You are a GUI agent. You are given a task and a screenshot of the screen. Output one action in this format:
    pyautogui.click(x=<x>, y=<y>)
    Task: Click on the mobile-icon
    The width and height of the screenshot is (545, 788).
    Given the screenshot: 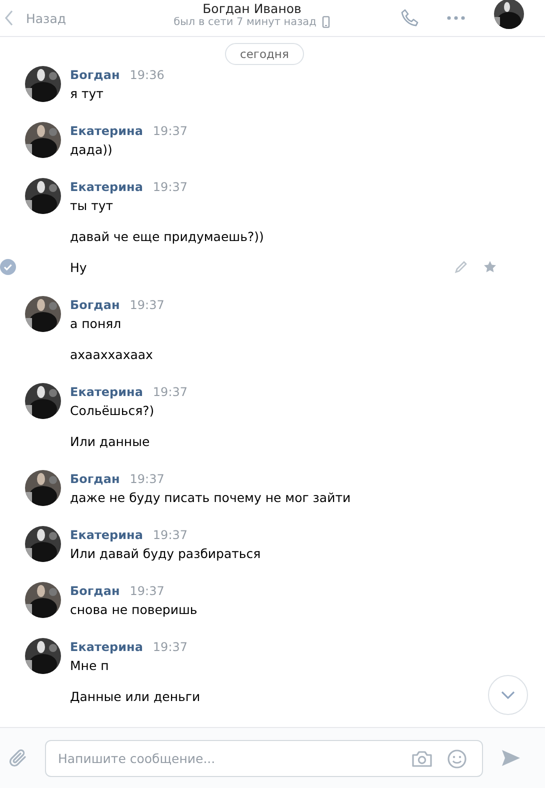 What is the action you would take?
    pyautogui.click(x=326, y=22)
    